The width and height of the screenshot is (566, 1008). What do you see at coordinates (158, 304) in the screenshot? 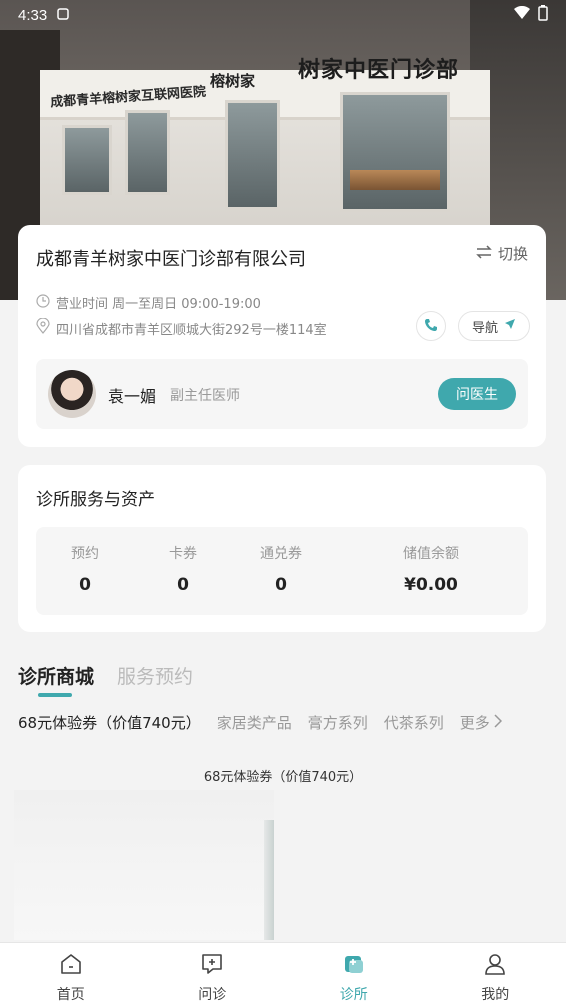
I see `hours-text: 营业时间 周一至周日 09:00-19:00` at bounding box center [158, 304].